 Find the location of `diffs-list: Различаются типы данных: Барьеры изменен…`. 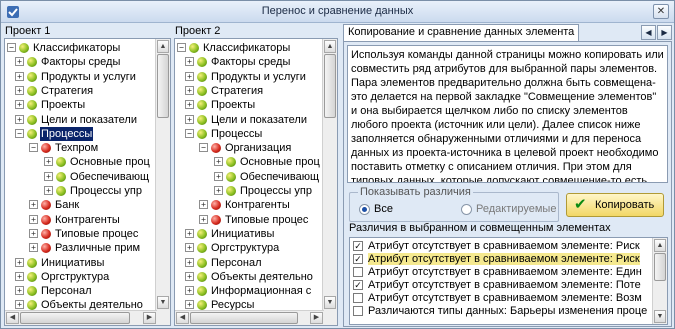

diffs-list: Различаются типы данных: Барьеры изменен… is located at coordinates (508, 281).